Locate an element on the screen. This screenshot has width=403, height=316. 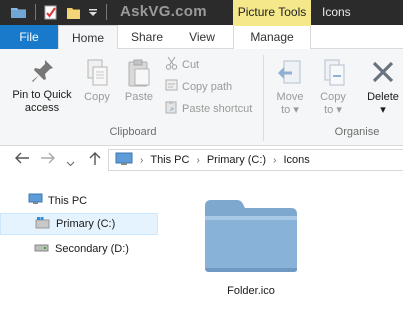
delete-x-icon is located at coordinates (383, 76).